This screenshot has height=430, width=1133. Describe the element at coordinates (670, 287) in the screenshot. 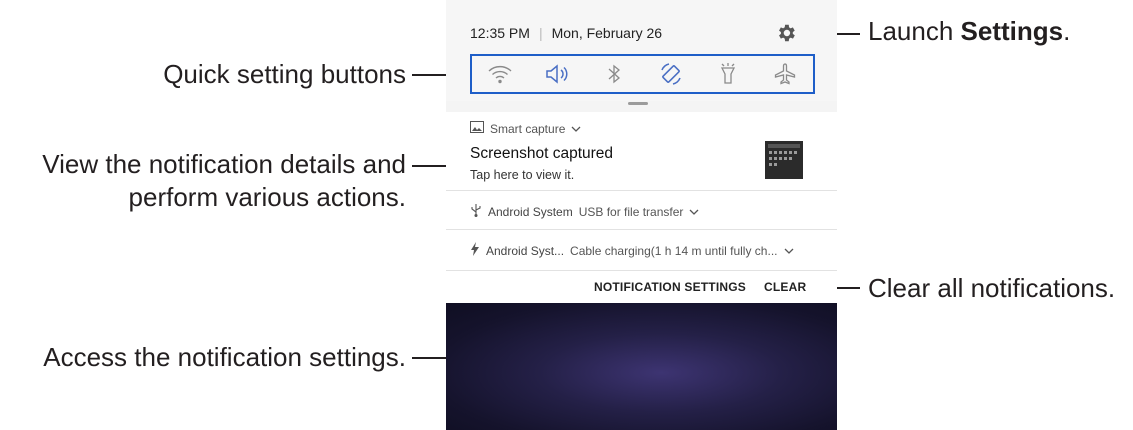

I see `notification-settings-button: NOTIFICATION SETTINGS` at that location.